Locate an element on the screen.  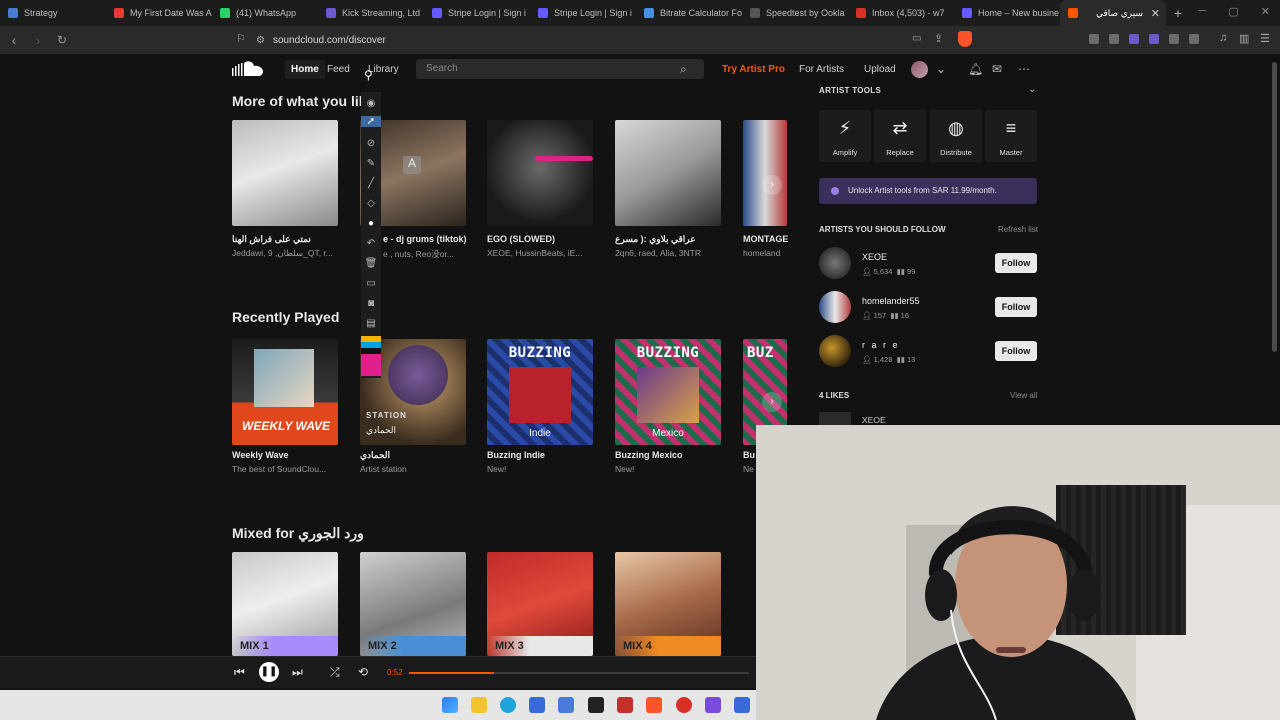
browser-tab: Speedtest by Ookla is located at coordinates (795, 13).